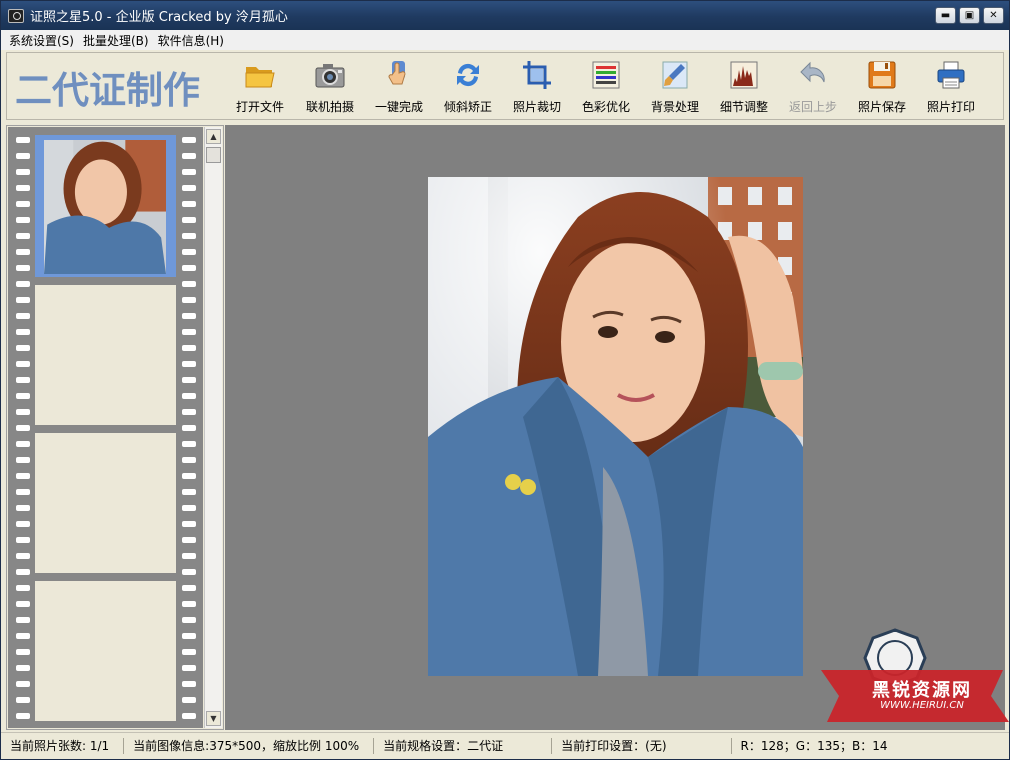  What do you see at coordinates (159, 17) in the screenshot?
I see `window-title: 证照之星5.0 - 企业版 Cracked by 泠月孤心` at bounding box center [159, 17].